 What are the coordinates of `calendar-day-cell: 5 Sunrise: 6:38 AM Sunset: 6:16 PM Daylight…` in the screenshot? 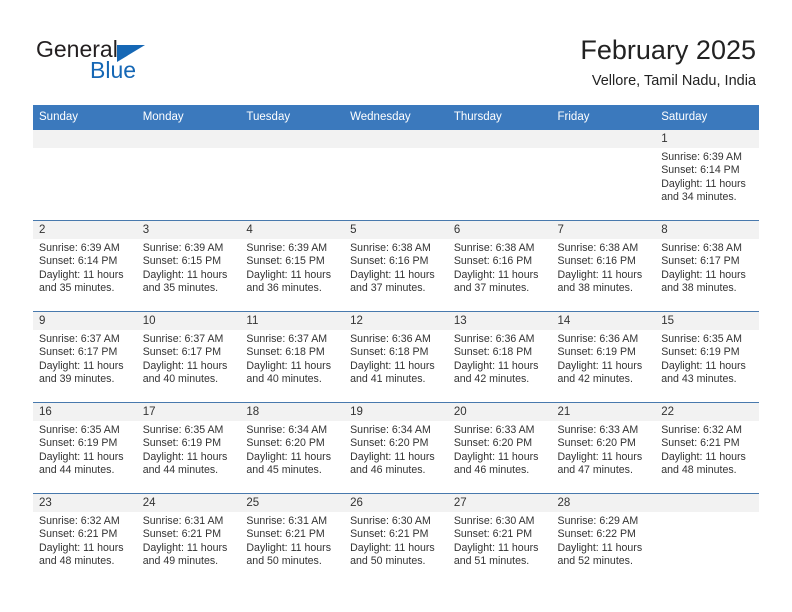 It's located at (396, 266).